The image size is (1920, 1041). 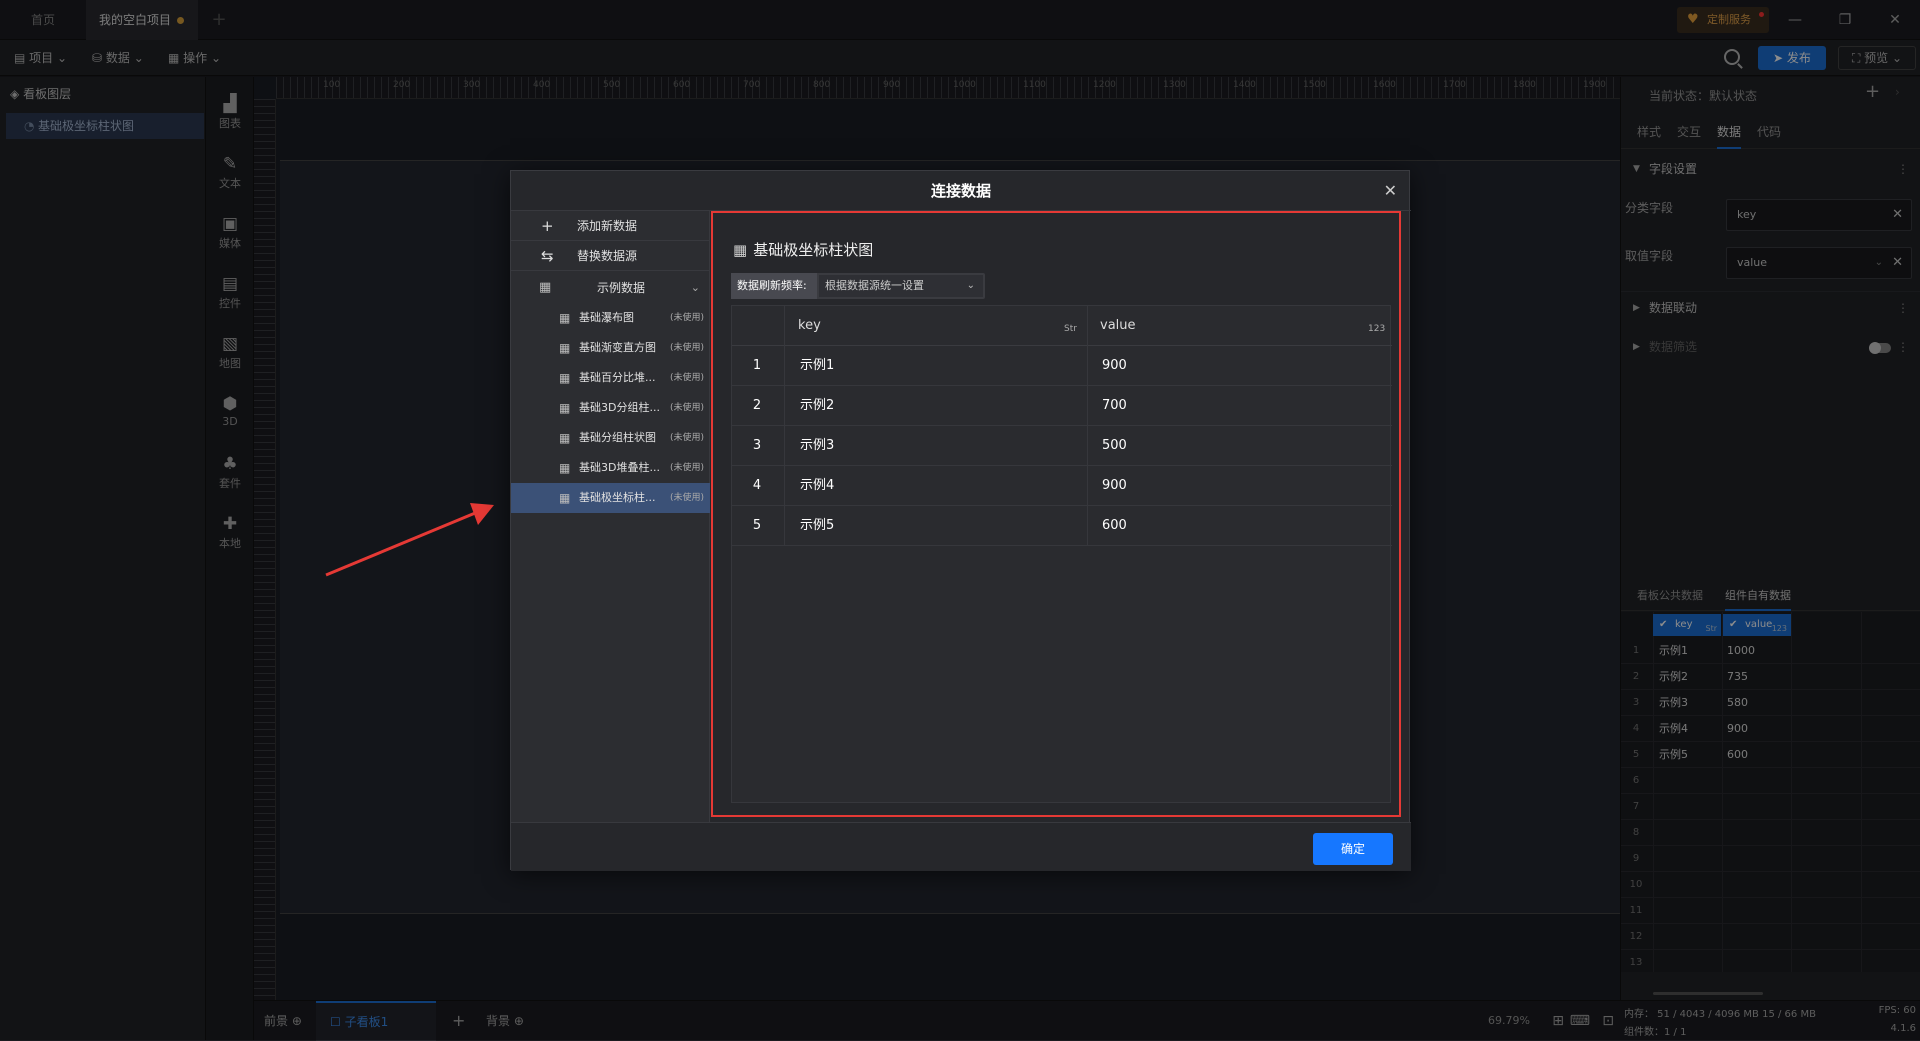 I want to click on list-item: ▦ 基础3D分组柱... (未使用), so click(x=610, y=408).